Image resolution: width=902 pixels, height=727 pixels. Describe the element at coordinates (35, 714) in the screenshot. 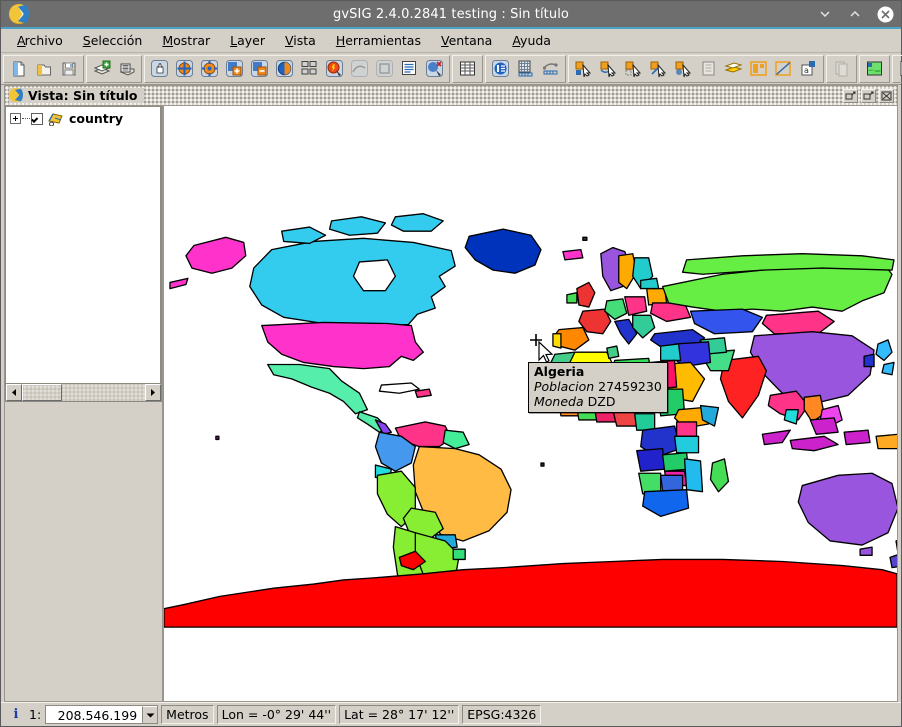

I see `scale-prefix-label: 1:` at that location.